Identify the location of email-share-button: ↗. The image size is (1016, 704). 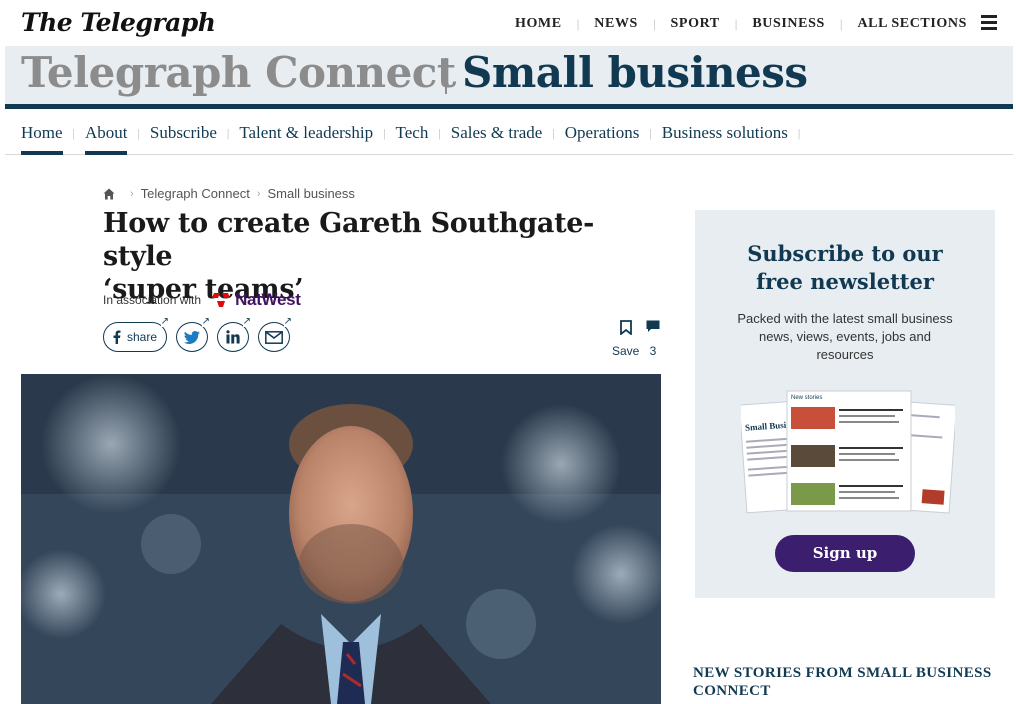
(275, 334).